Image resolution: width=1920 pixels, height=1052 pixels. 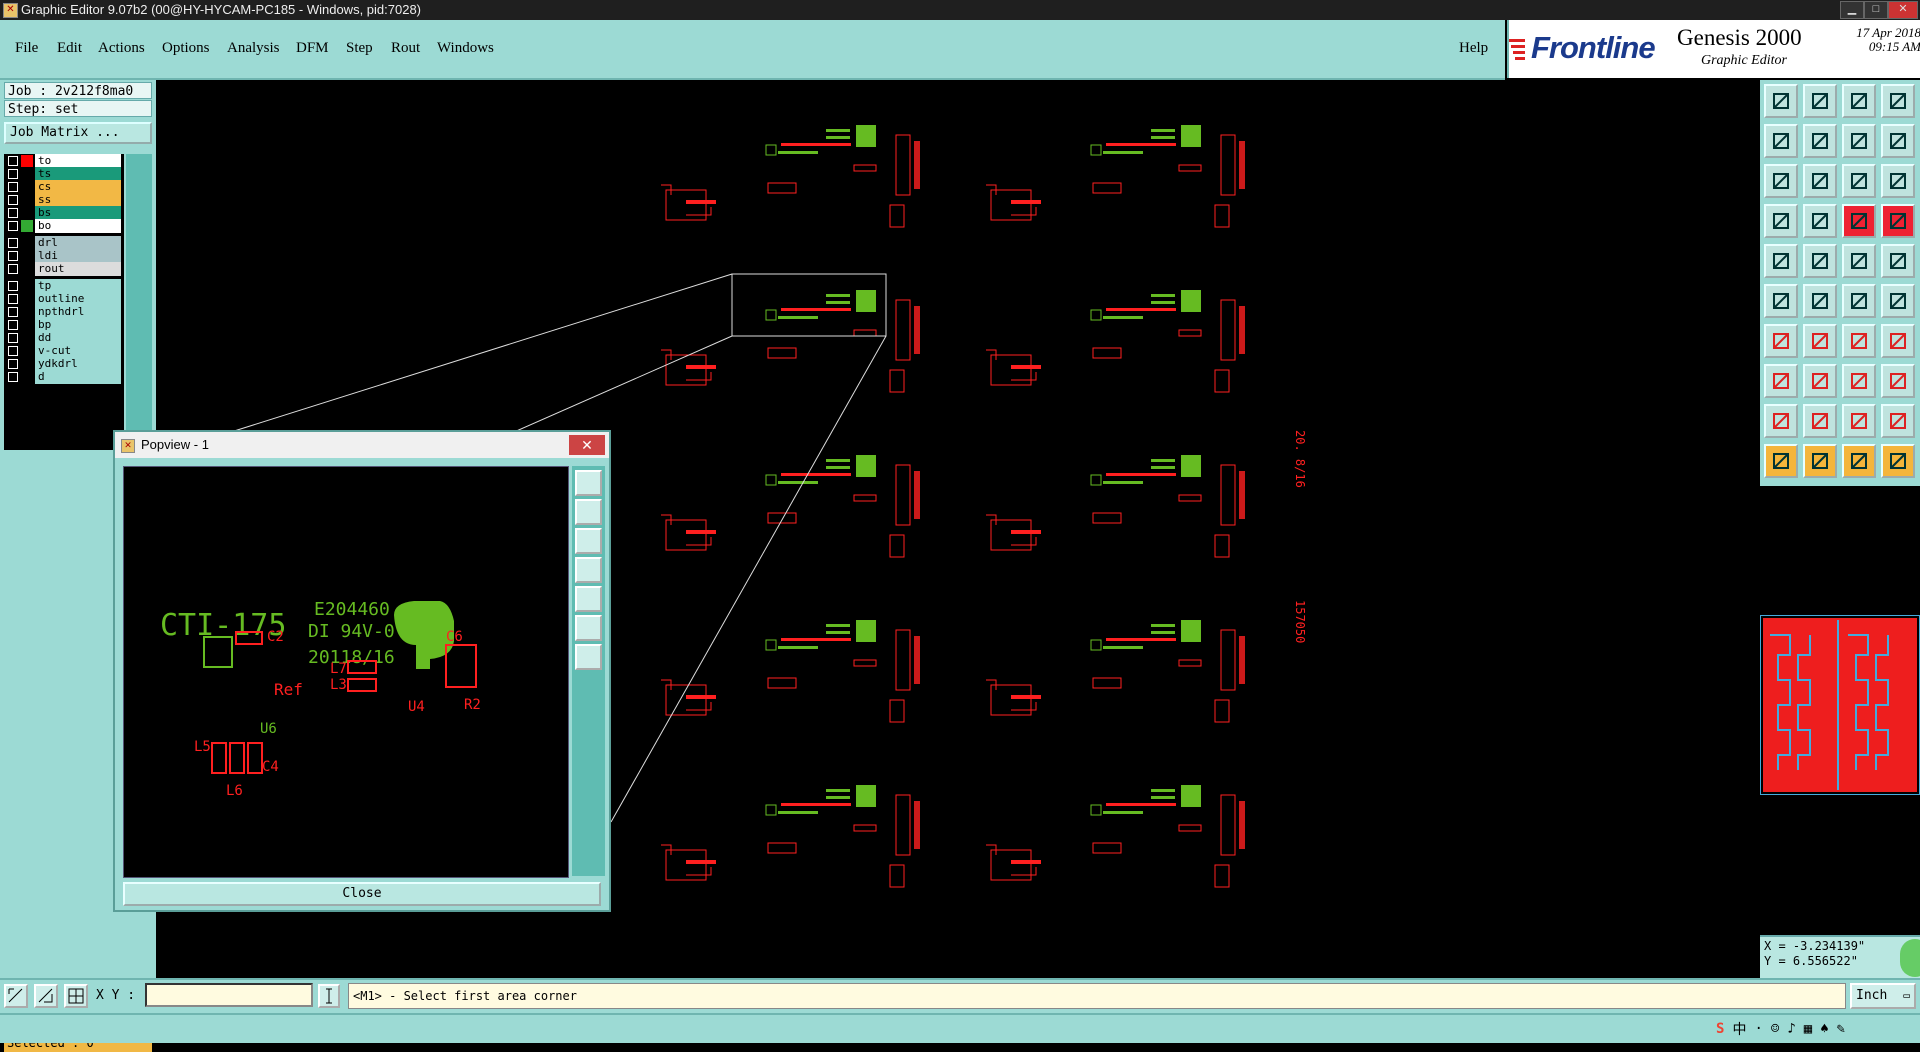 I want to click on menu-actions: Actions, so click(x=121, y=48).